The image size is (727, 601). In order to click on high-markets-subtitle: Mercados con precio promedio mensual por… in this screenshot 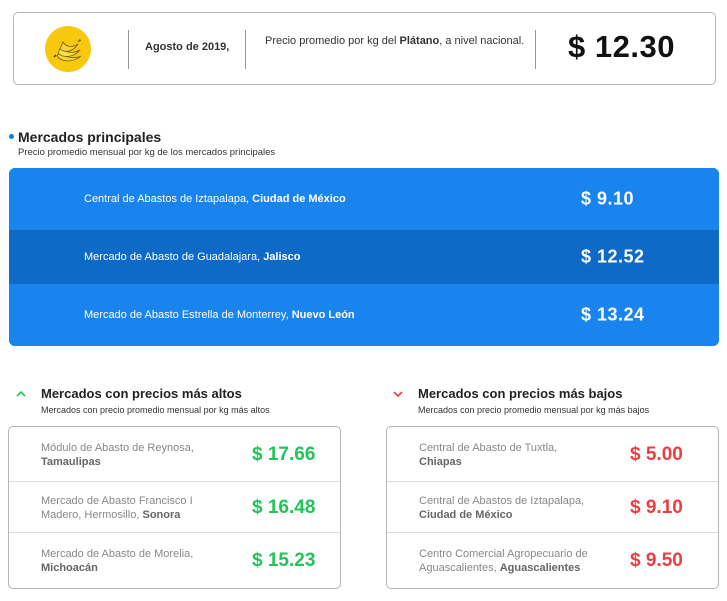, I will do `click(155, 410)`.